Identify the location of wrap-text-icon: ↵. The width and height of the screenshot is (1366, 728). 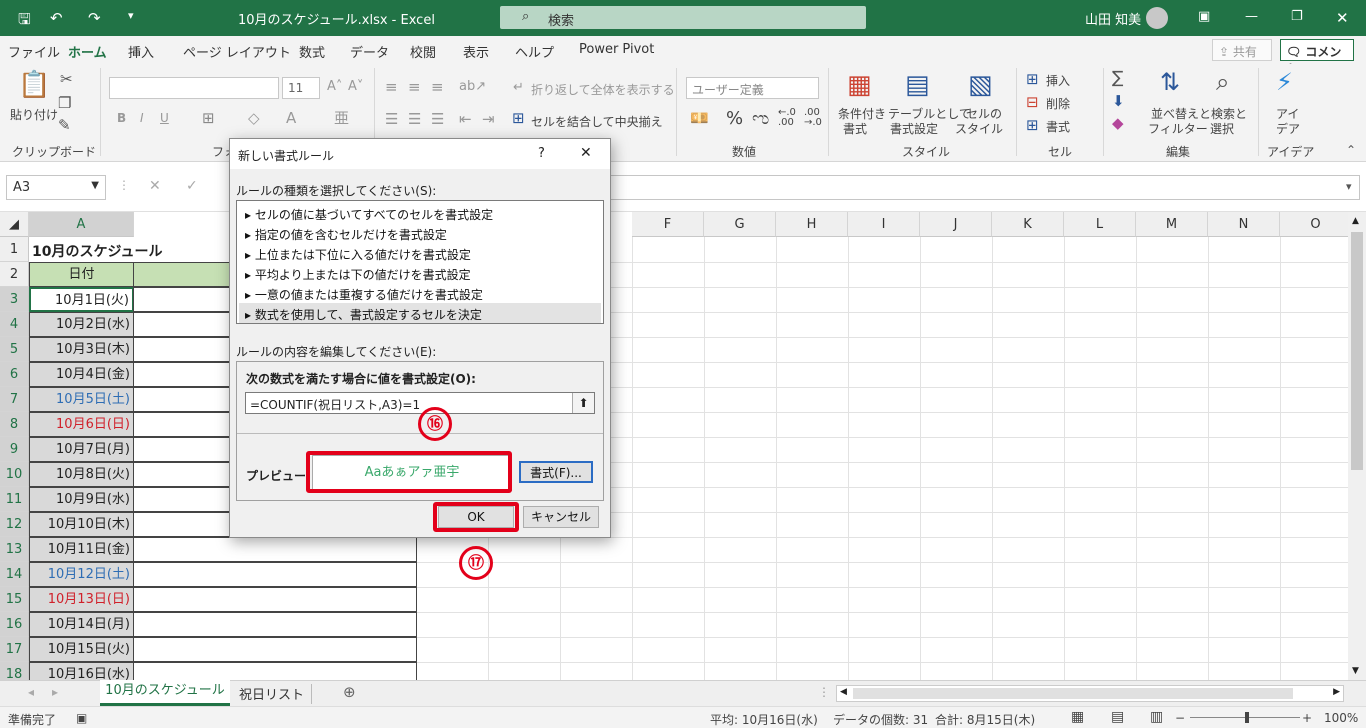
(518, 87).